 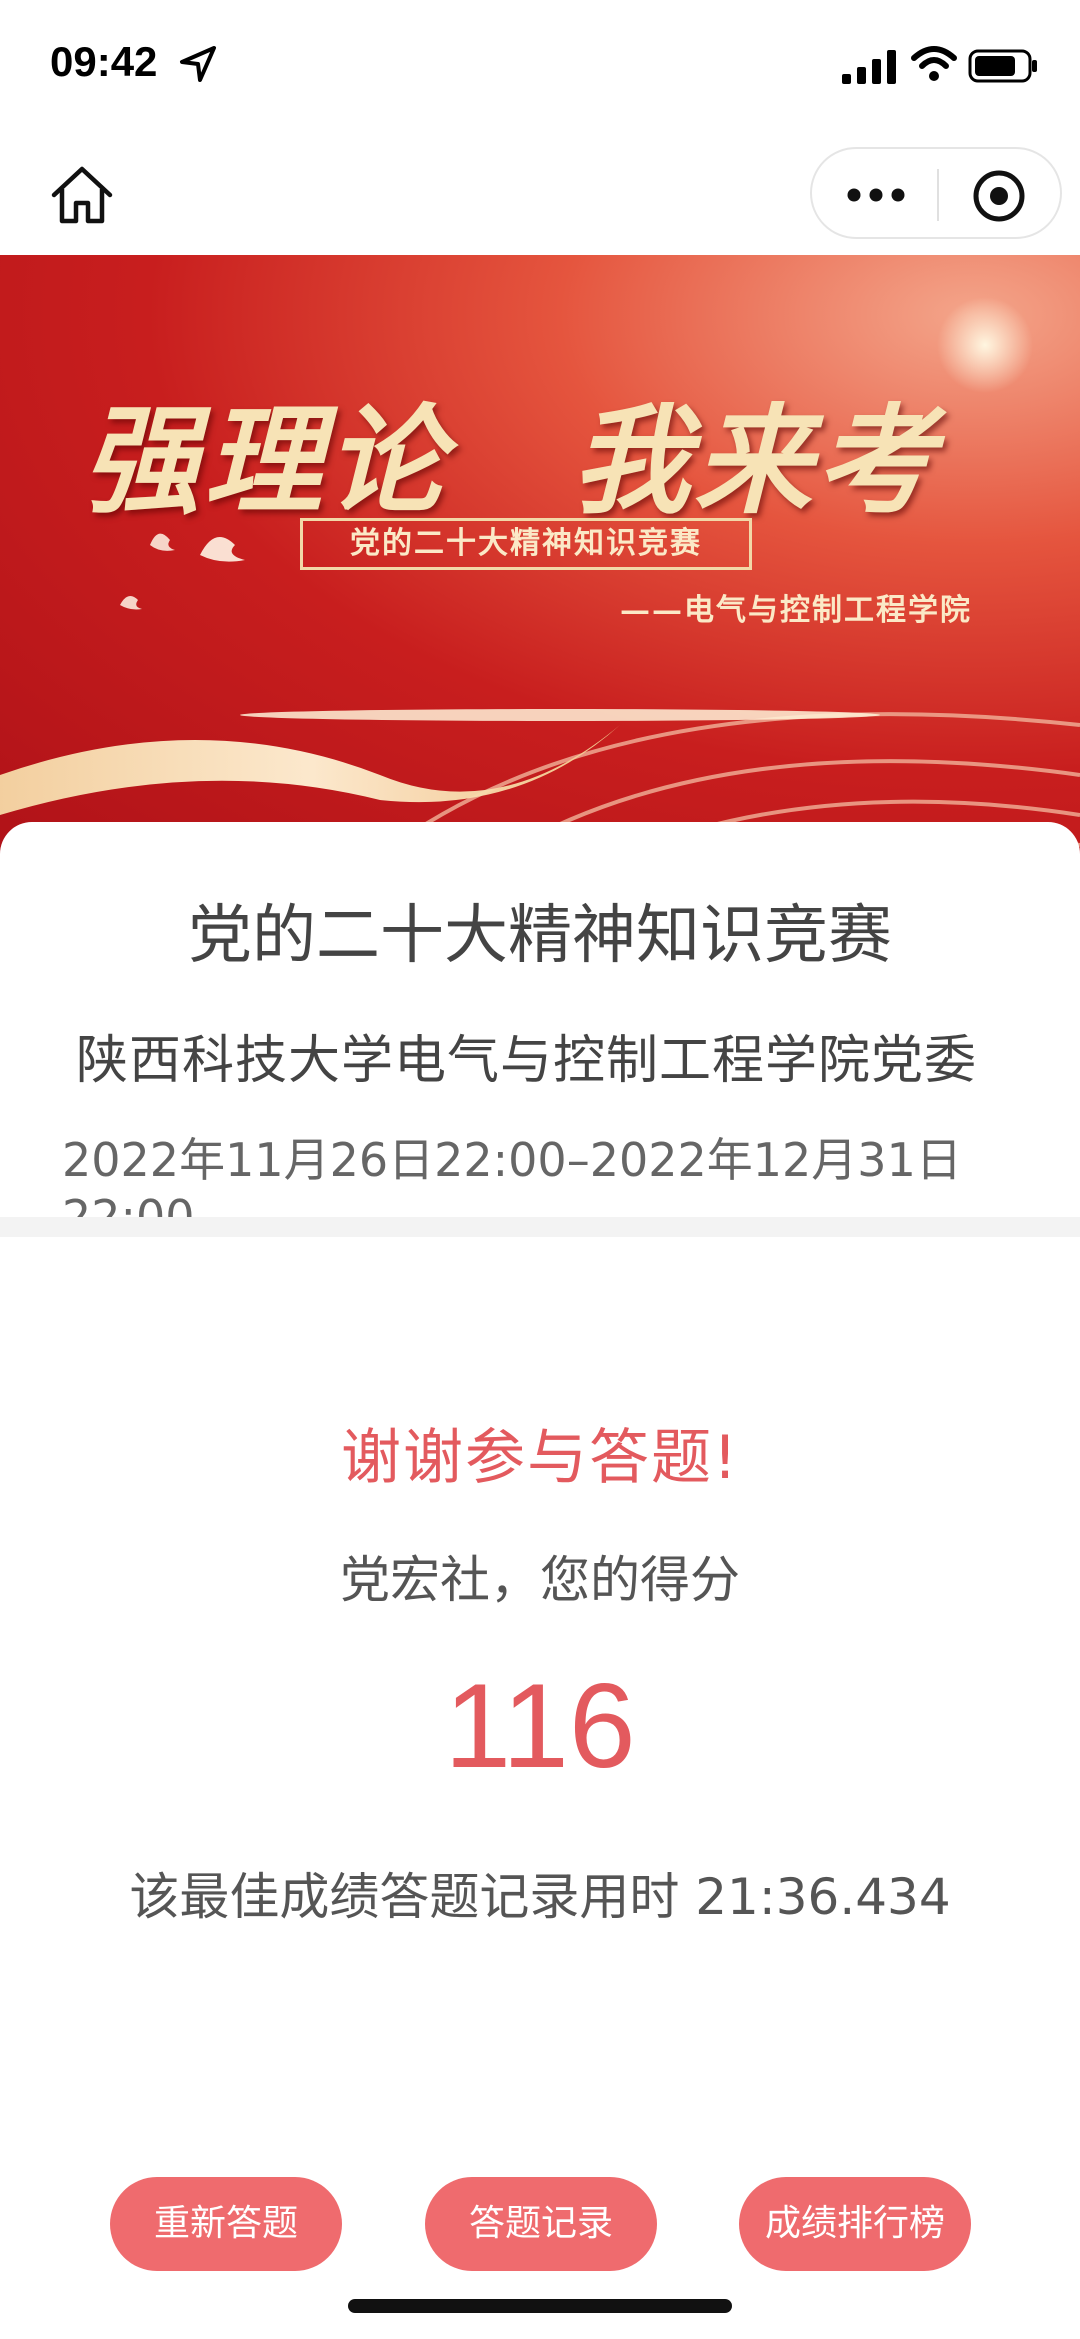 What do you see at coordinates (755, 460) in the screenshot?
I see `banner-title-right: 我来考` at bounding box center [755, 460].